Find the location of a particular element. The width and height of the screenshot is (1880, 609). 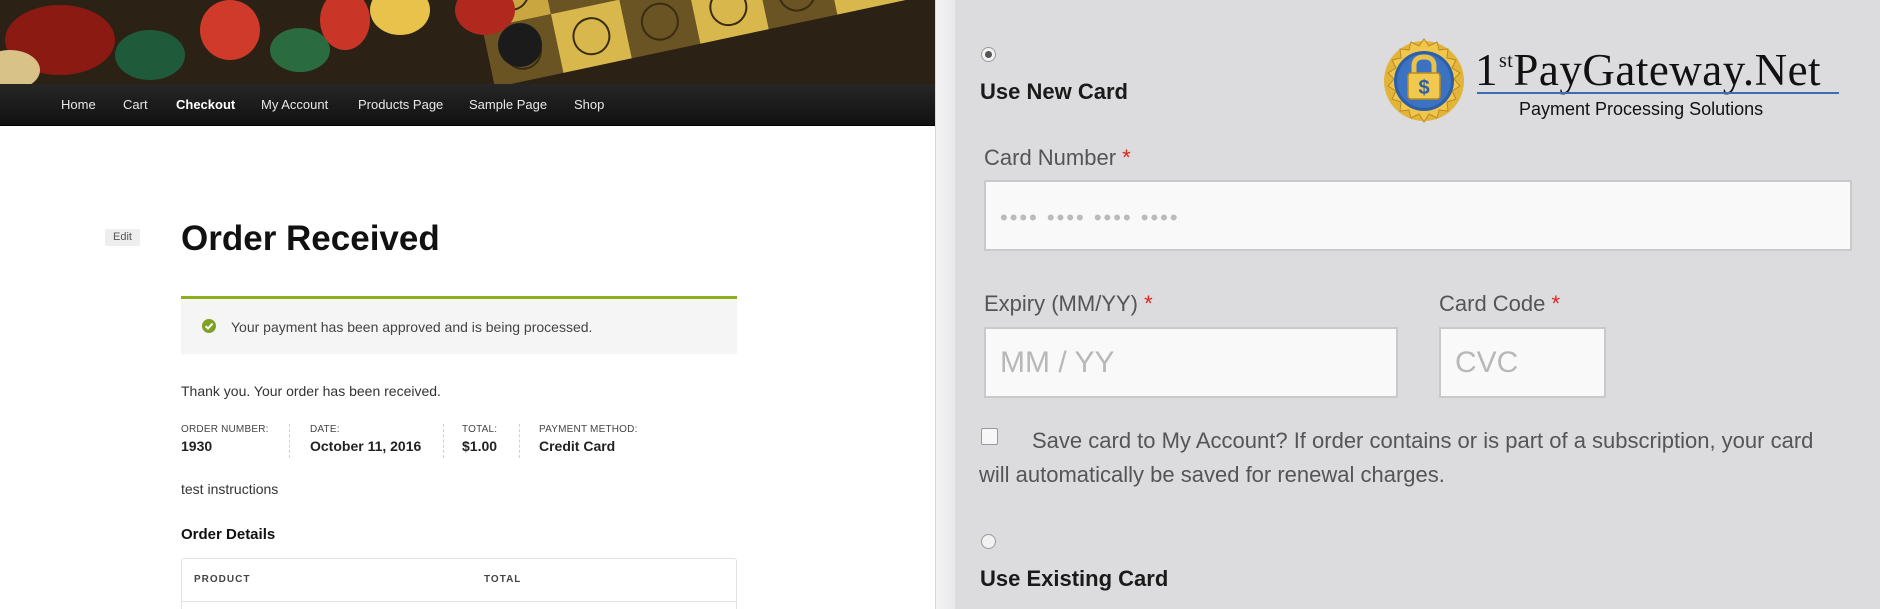

card-number-label: Card Number * is located at coordinates (1057, 158).